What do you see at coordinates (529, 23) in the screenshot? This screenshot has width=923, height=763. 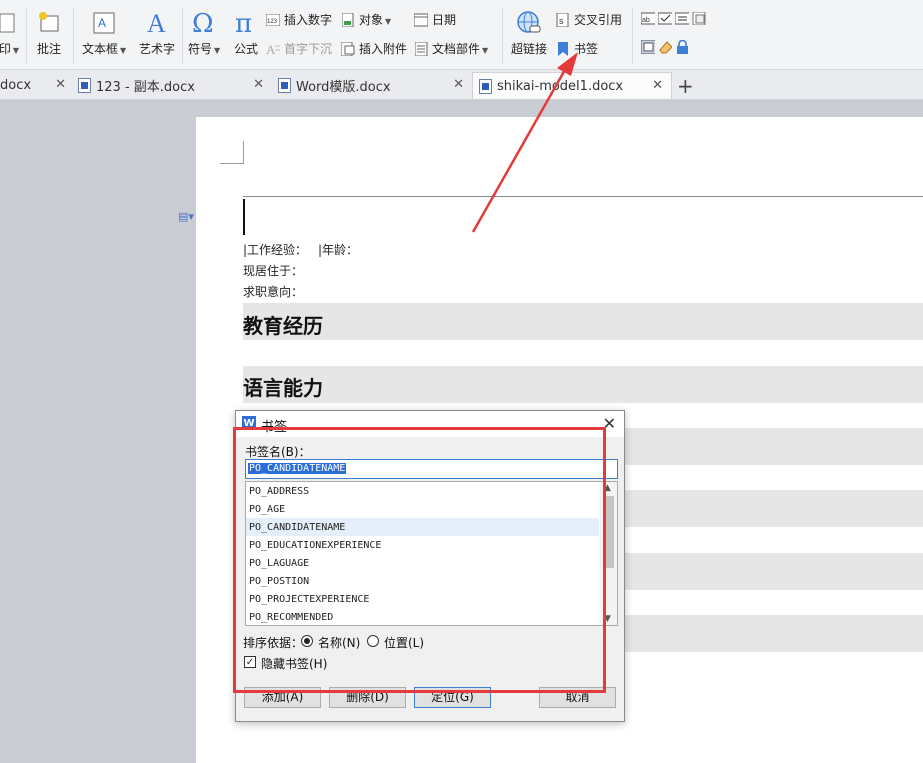 I see `globe-link-icon` at bounding box center [529, 23].